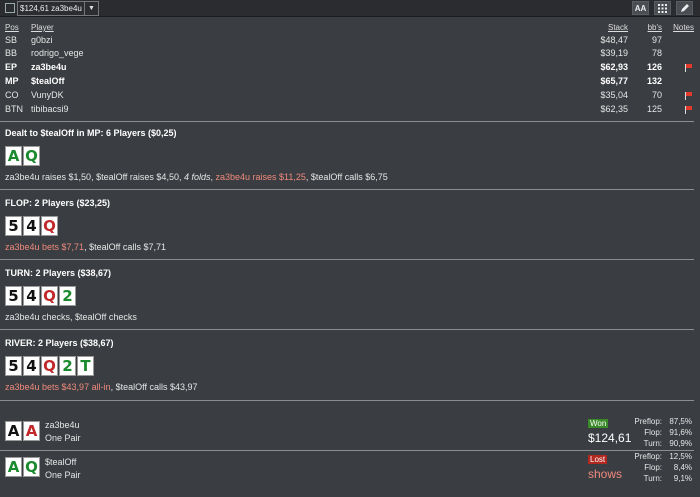 The width and height of the screenshot is (700, 497). I want to click on player-pos: BTN, so click(14, 109).